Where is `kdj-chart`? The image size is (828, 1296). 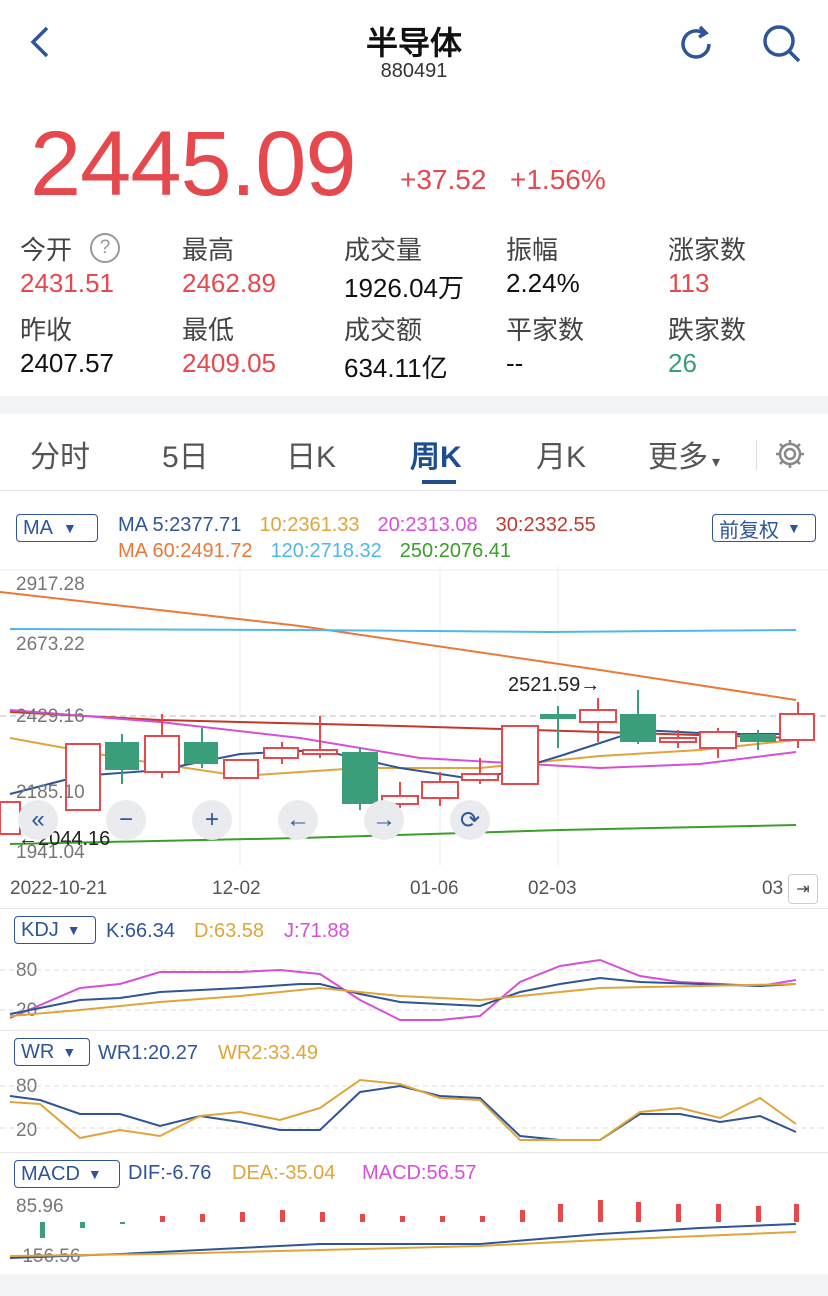
kdj-chart is located at coordinates (414, 989).